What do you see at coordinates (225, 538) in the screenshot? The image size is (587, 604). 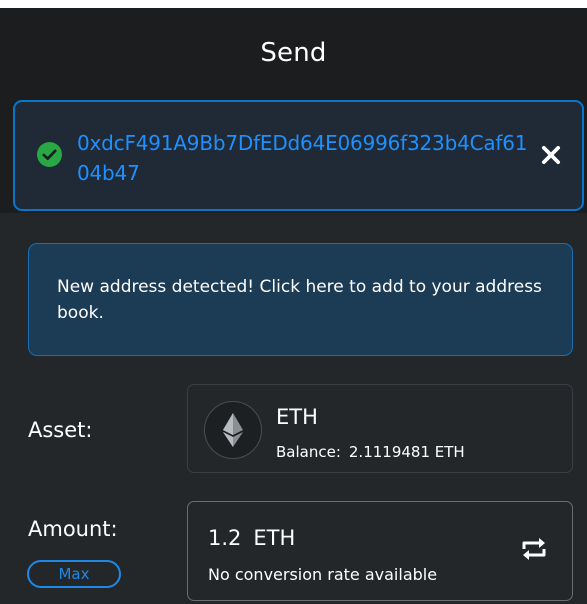 I see `amount-value: 1.2` at bounding box center [225, 538].